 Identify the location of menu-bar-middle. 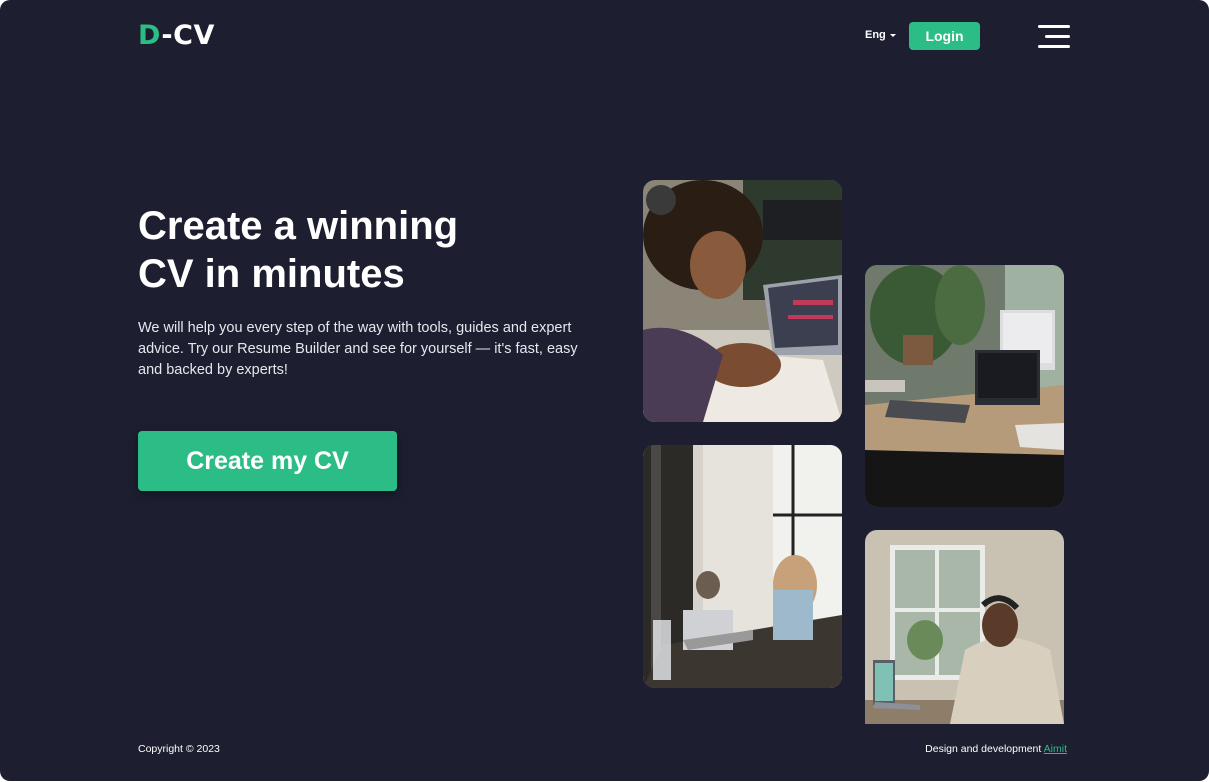
(1057, 36).